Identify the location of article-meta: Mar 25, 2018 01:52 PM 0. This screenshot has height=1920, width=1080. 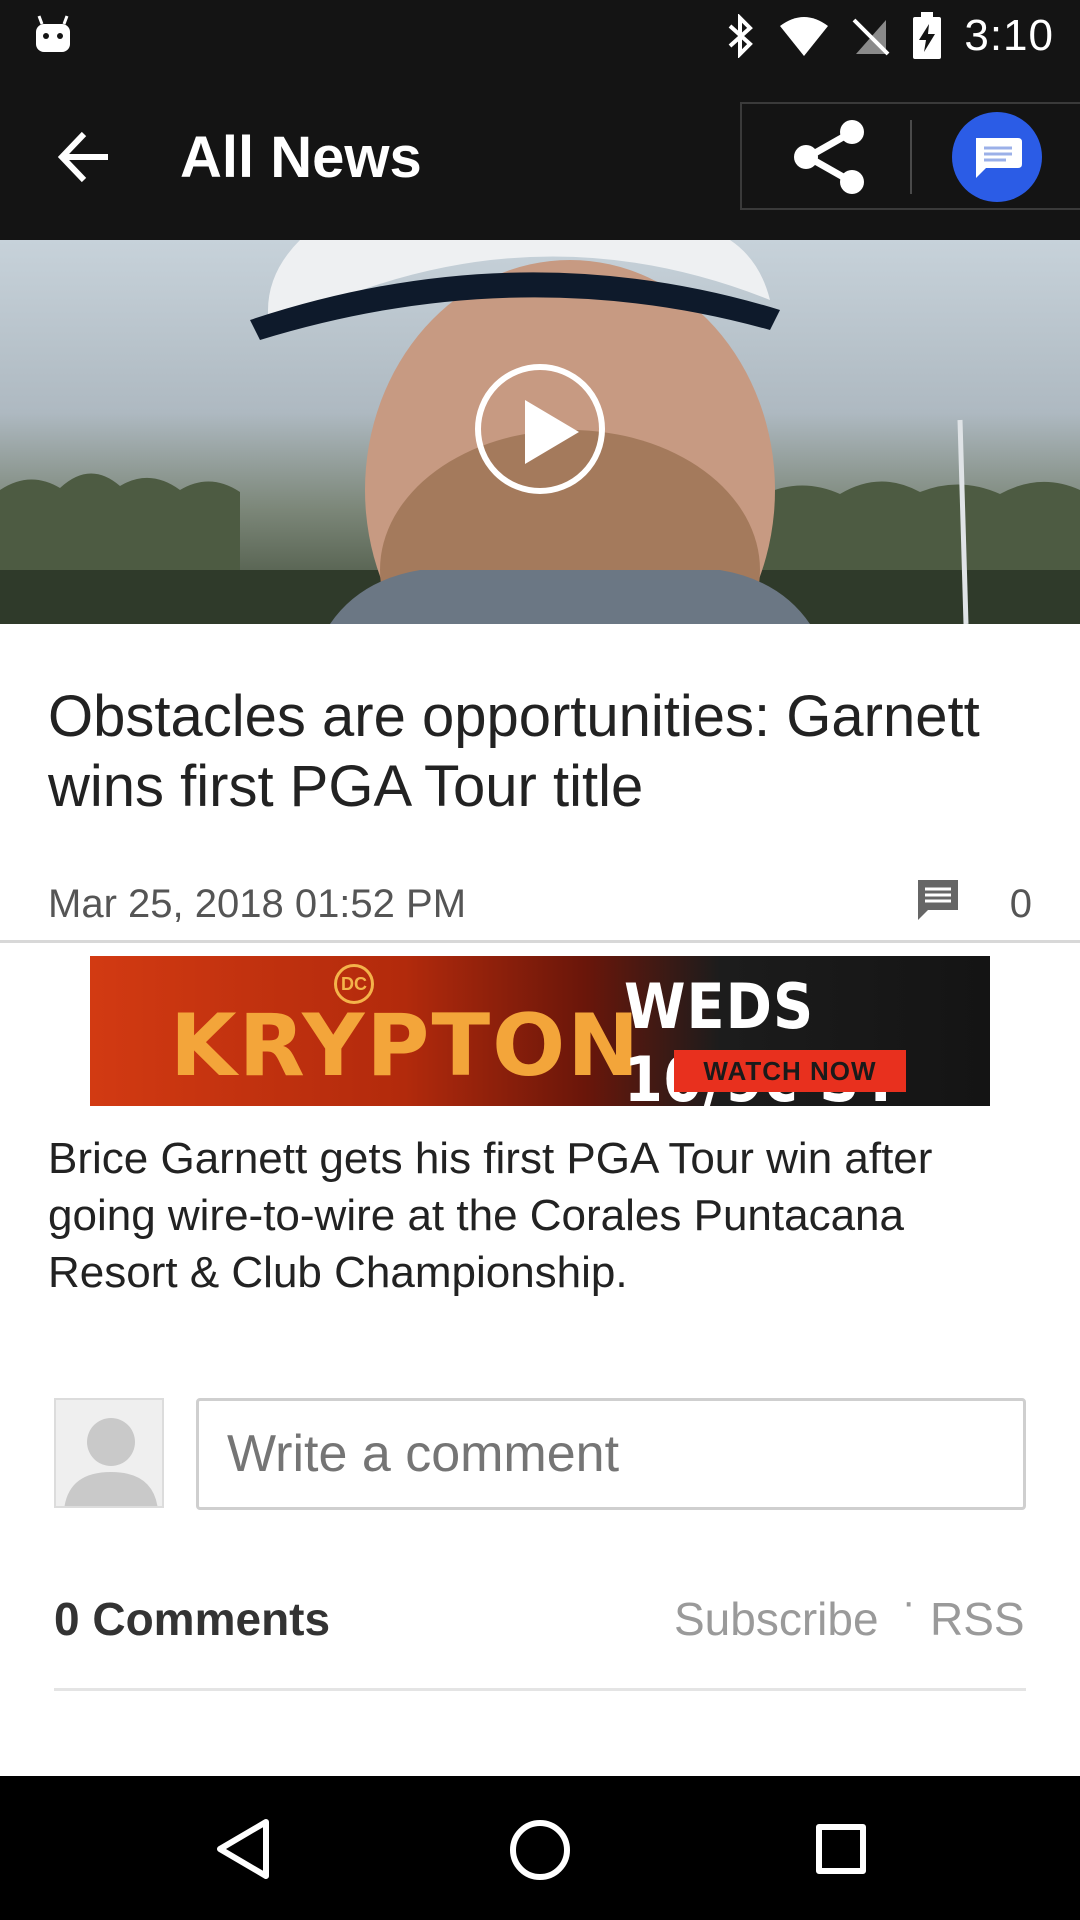
(540, 904).